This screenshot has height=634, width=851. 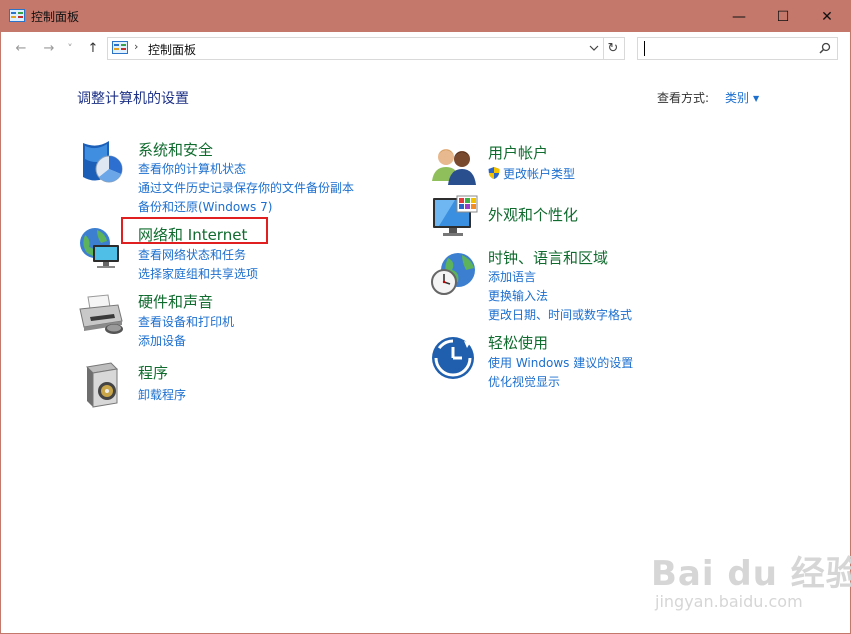 What do you see at coordinates (103, 163) in the screenshot?
I see `shield-icon` at bounding box center [103, 163].